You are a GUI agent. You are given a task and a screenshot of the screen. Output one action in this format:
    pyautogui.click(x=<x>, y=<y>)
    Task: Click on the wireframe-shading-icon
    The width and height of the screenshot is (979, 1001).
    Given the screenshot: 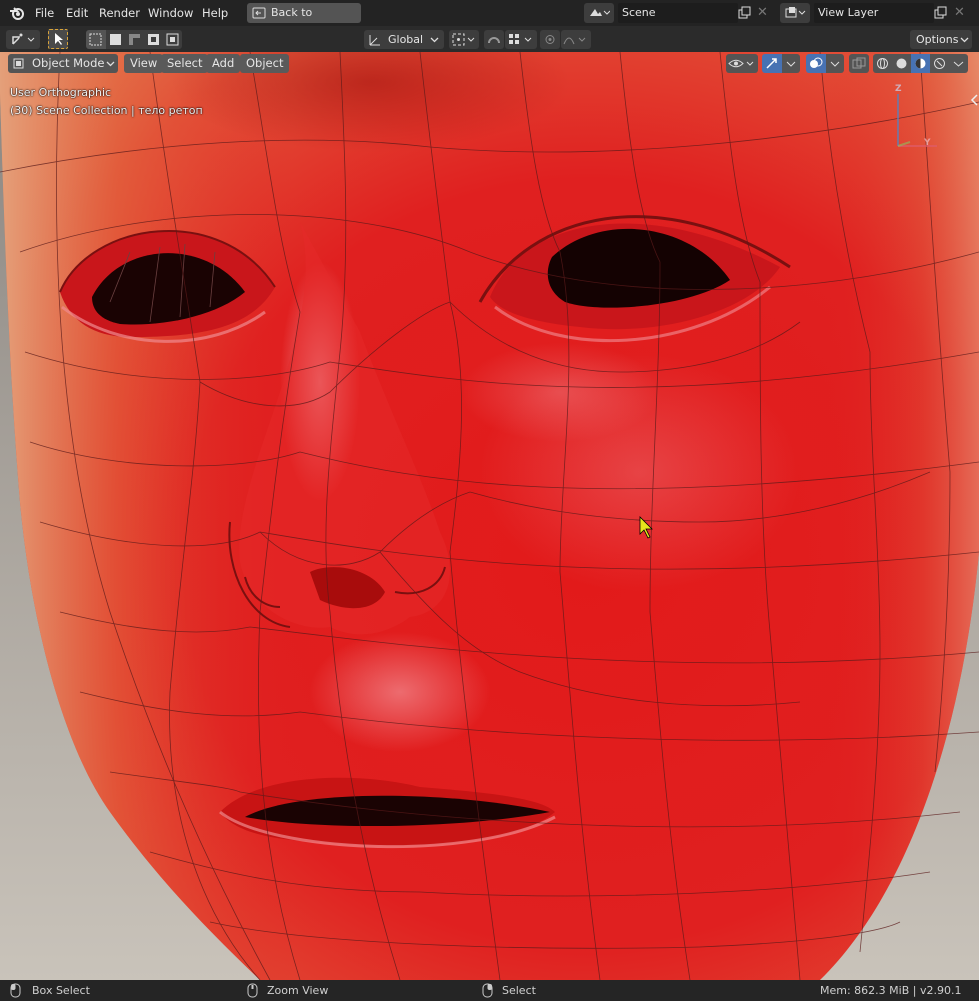 What is the action you would take?
    pyautogui.click(x=882, y=63)
    